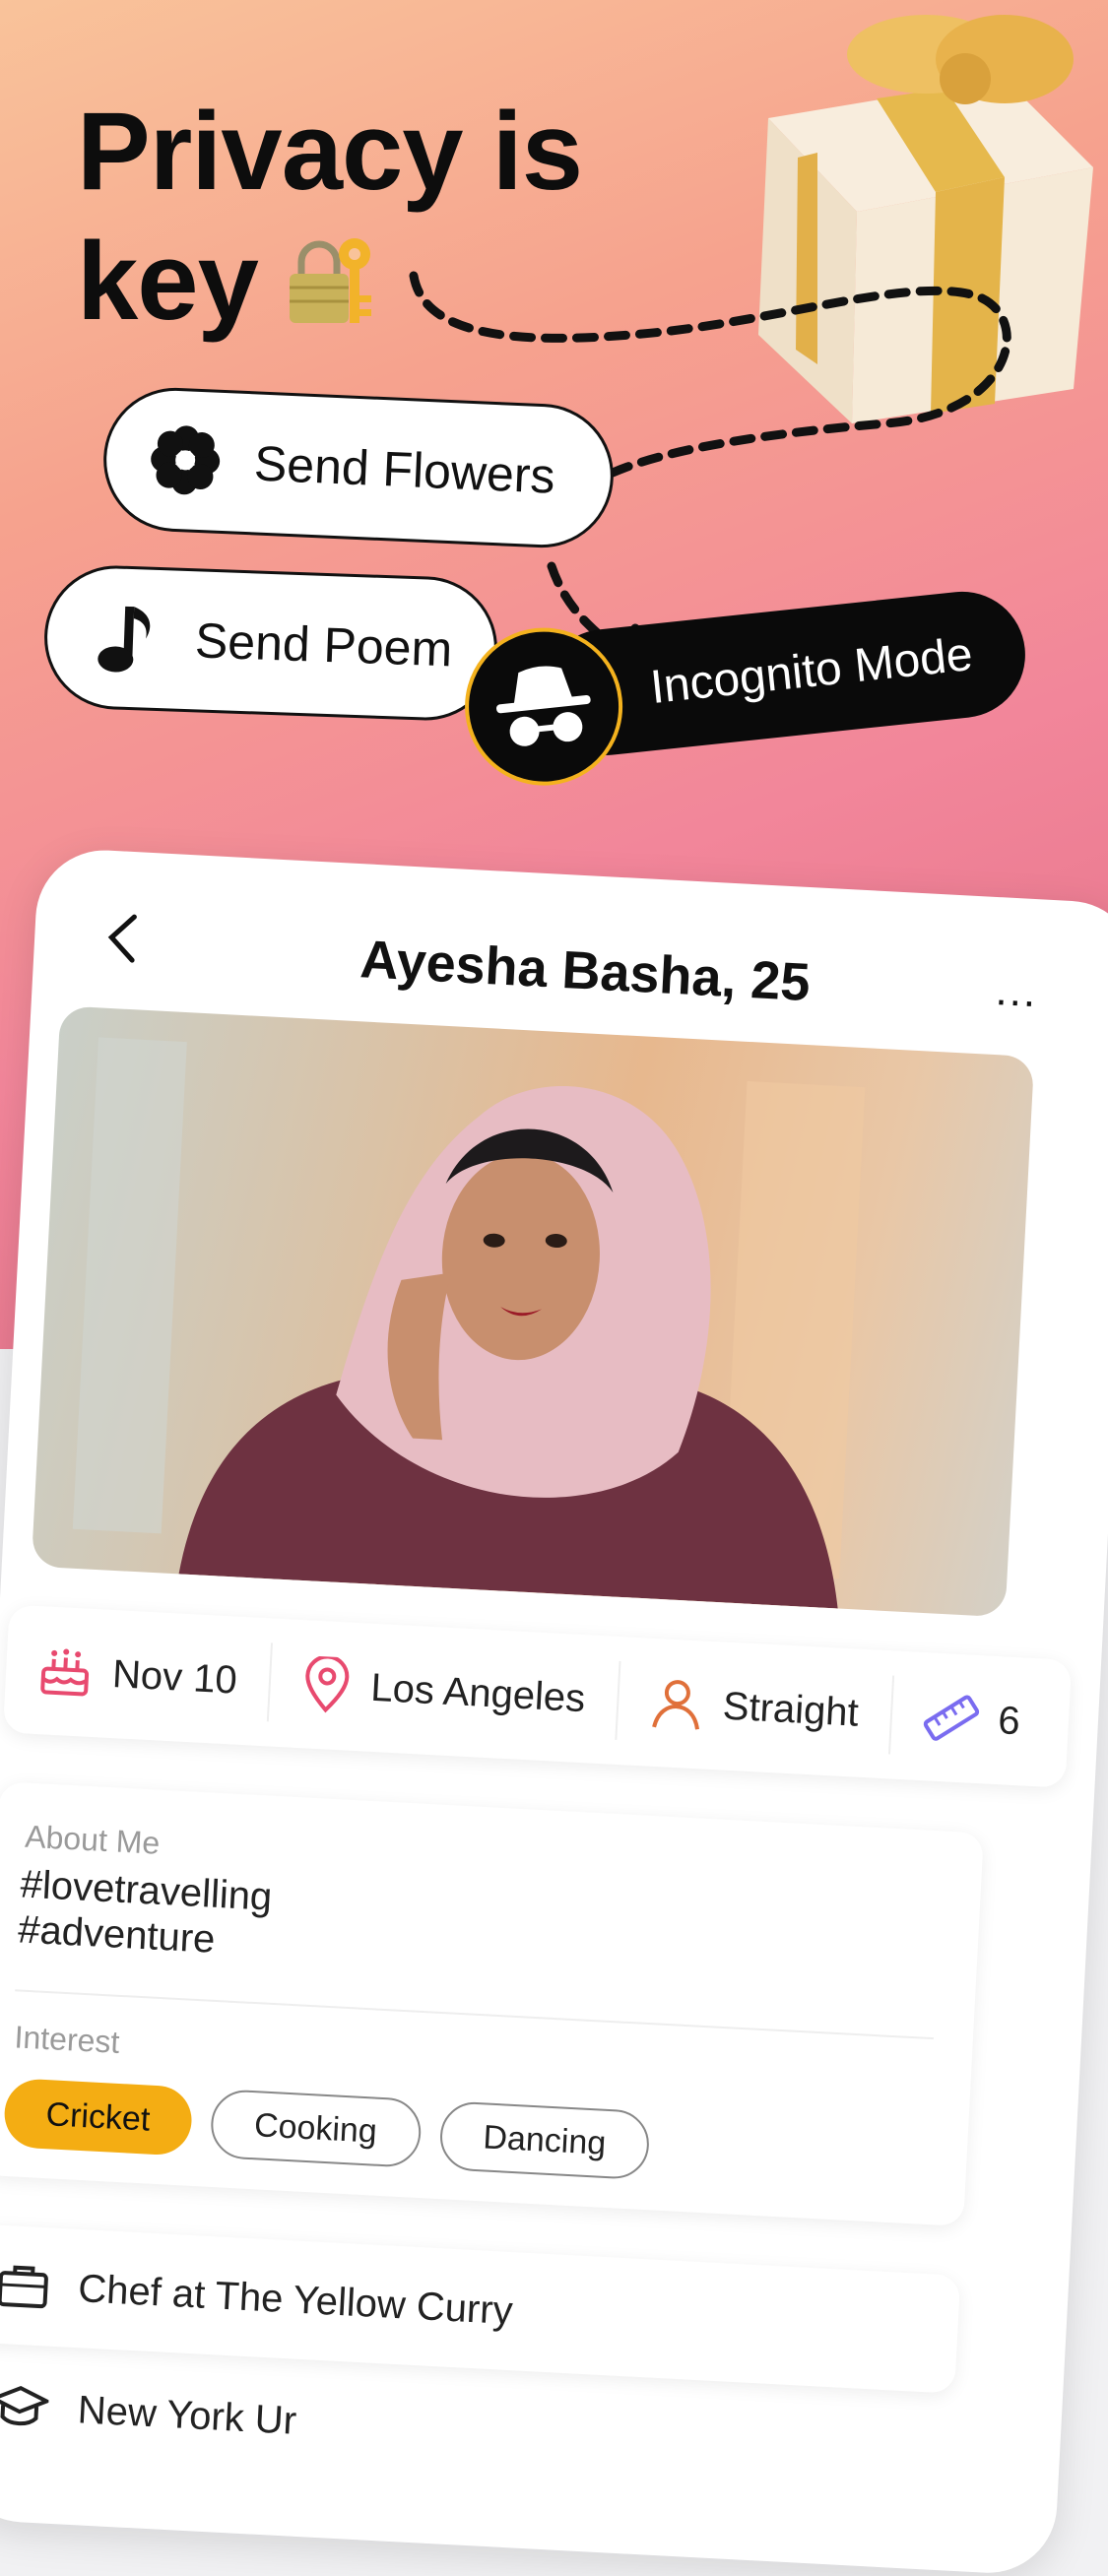 This screenshot has width=1108, height=2576. What do you see at coordinates (127, 638) in the screenshot?
I see `music-note-icon` at bounding box center [127, 638].